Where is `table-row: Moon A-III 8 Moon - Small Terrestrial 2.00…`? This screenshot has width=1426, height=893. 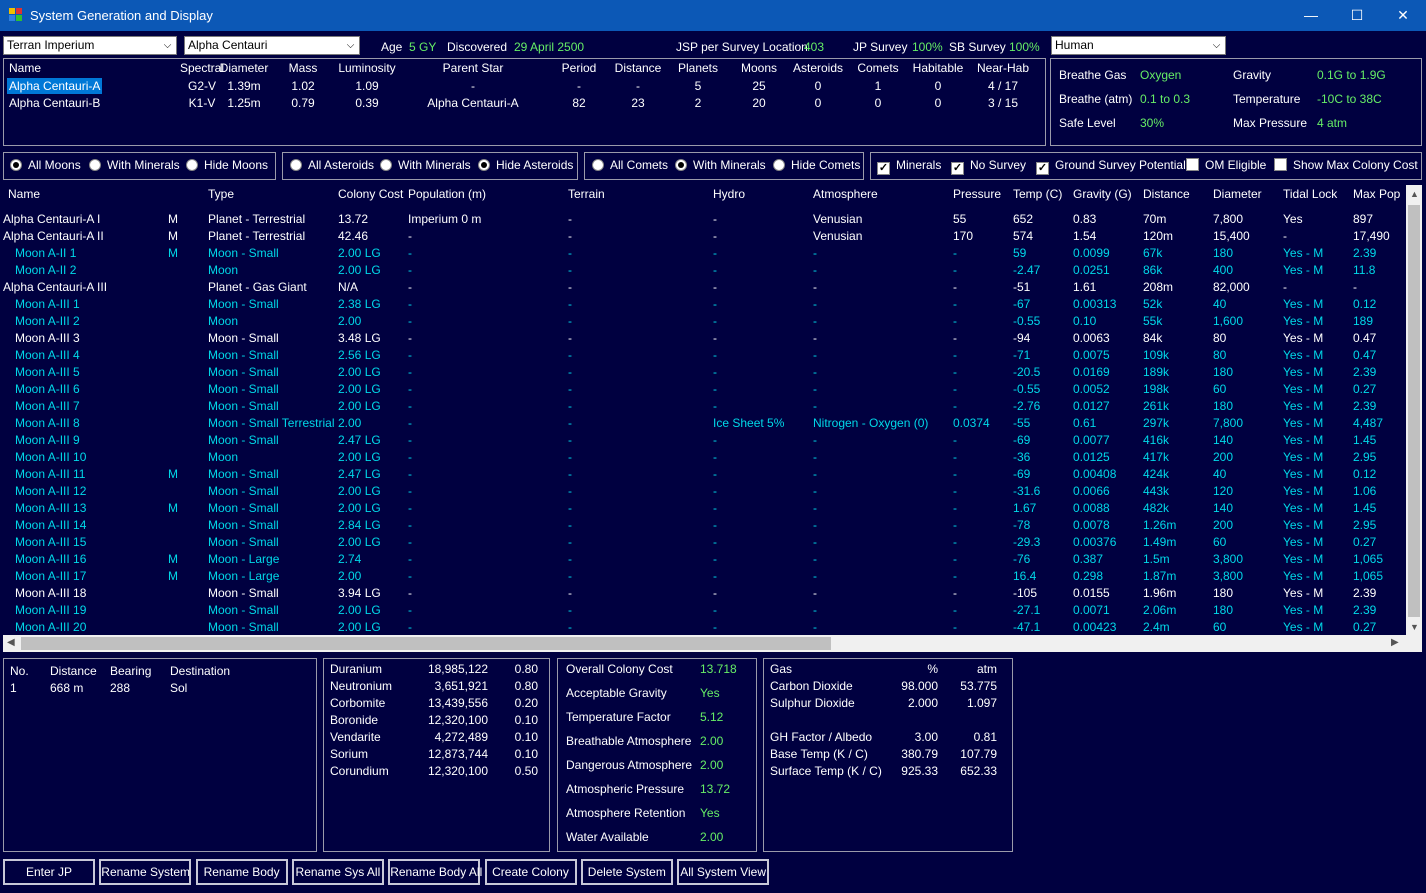 table-row: Moon A-III 8 Moon - Small Terrestrial 2.00… is located at coordinates (705, 424).